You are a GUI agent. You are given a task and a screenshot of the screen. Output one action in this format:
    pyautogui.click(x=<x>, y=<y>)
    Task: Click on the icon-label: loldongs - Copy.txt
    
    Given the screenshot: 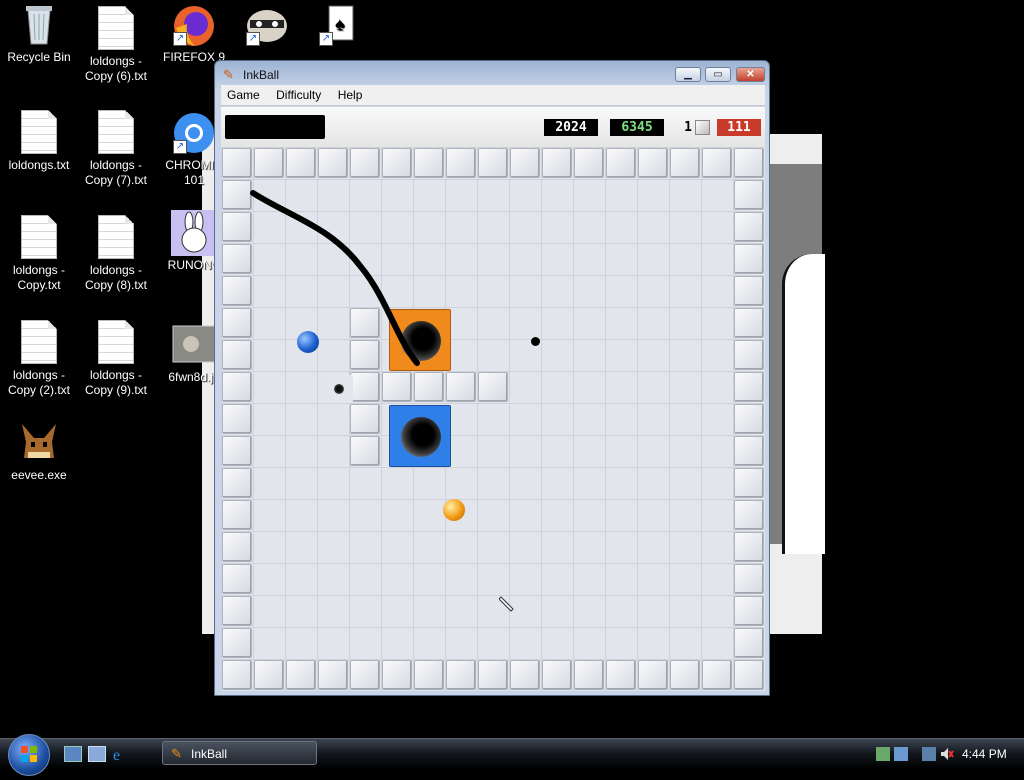 What is the action you would take?
    pyautogui.click(x=39, y=277)
    